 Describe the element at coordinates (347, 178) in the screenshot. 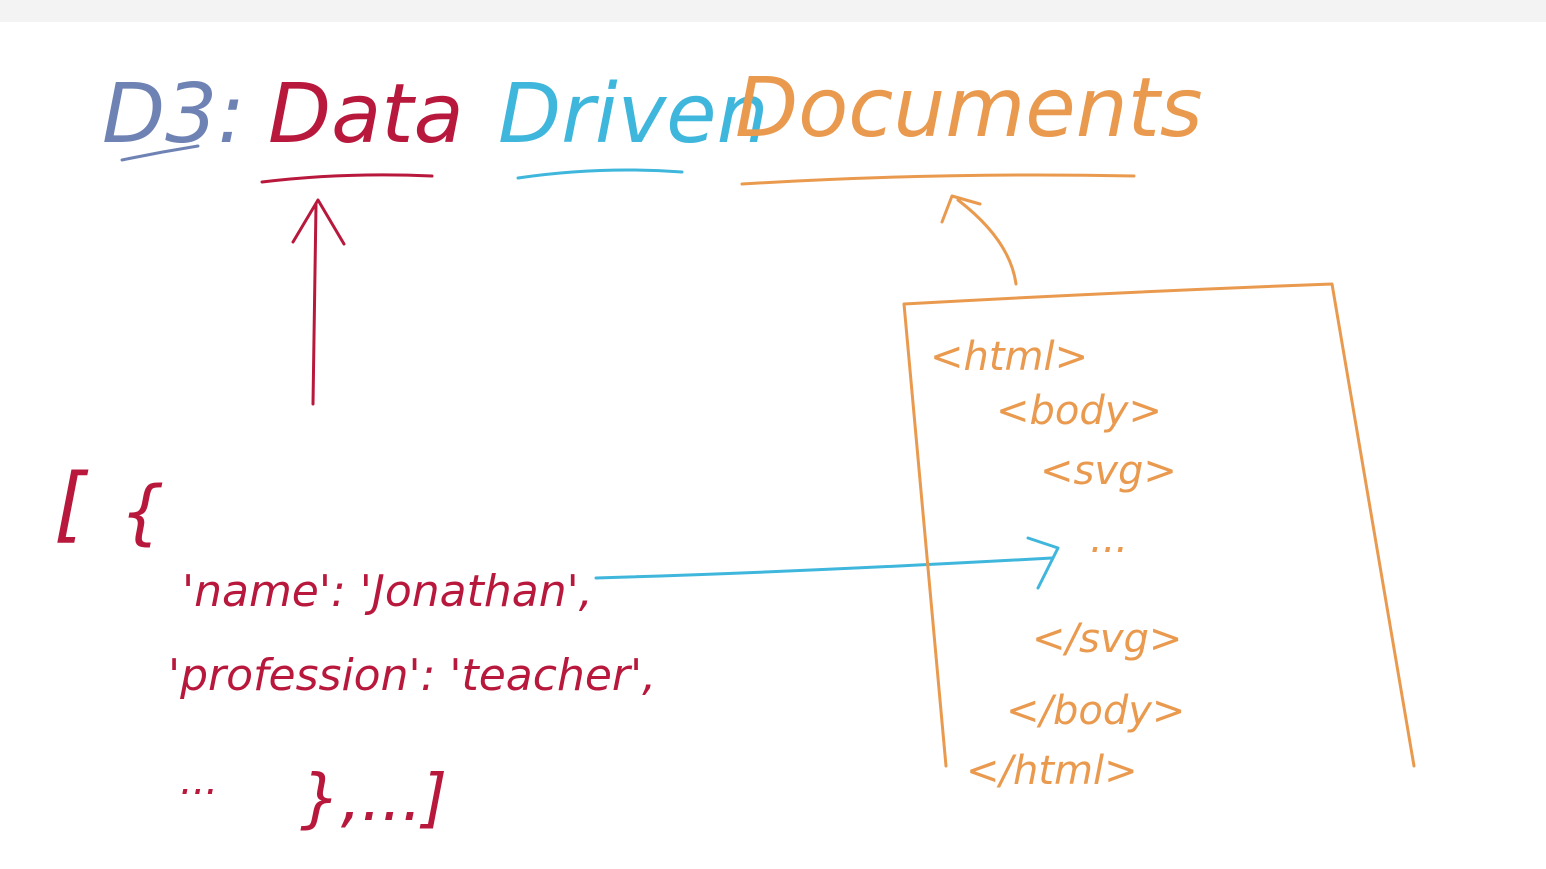

I see `title-data-underline` at that location.